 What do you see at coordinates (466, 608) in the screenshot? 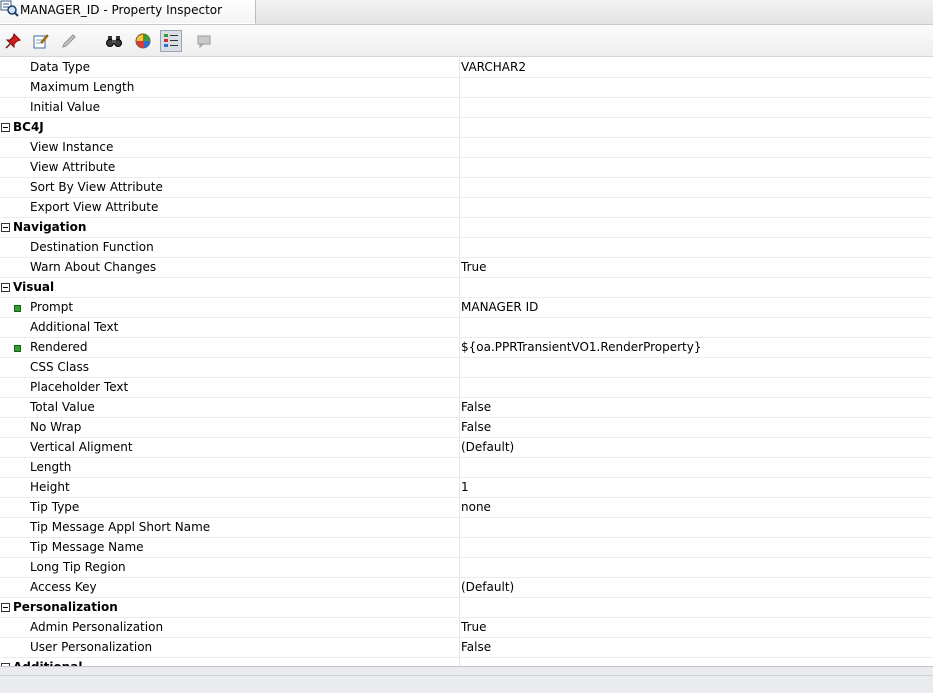
I see `category-row: Personalization` at bounding box center [466, 608].